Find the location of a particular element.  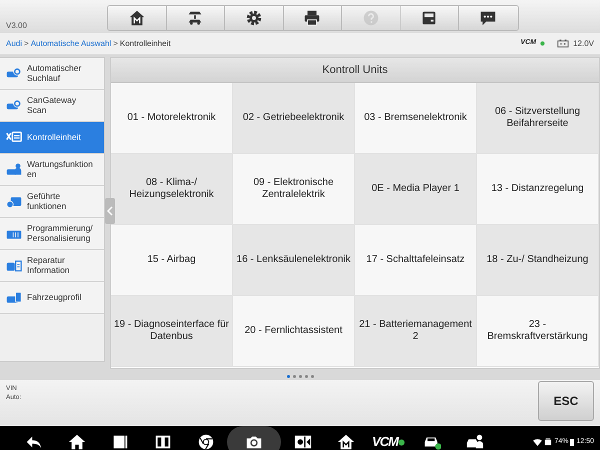

control-unit-item: 17 - Schalttafeleinsatz is located at coordinates (416, 260).